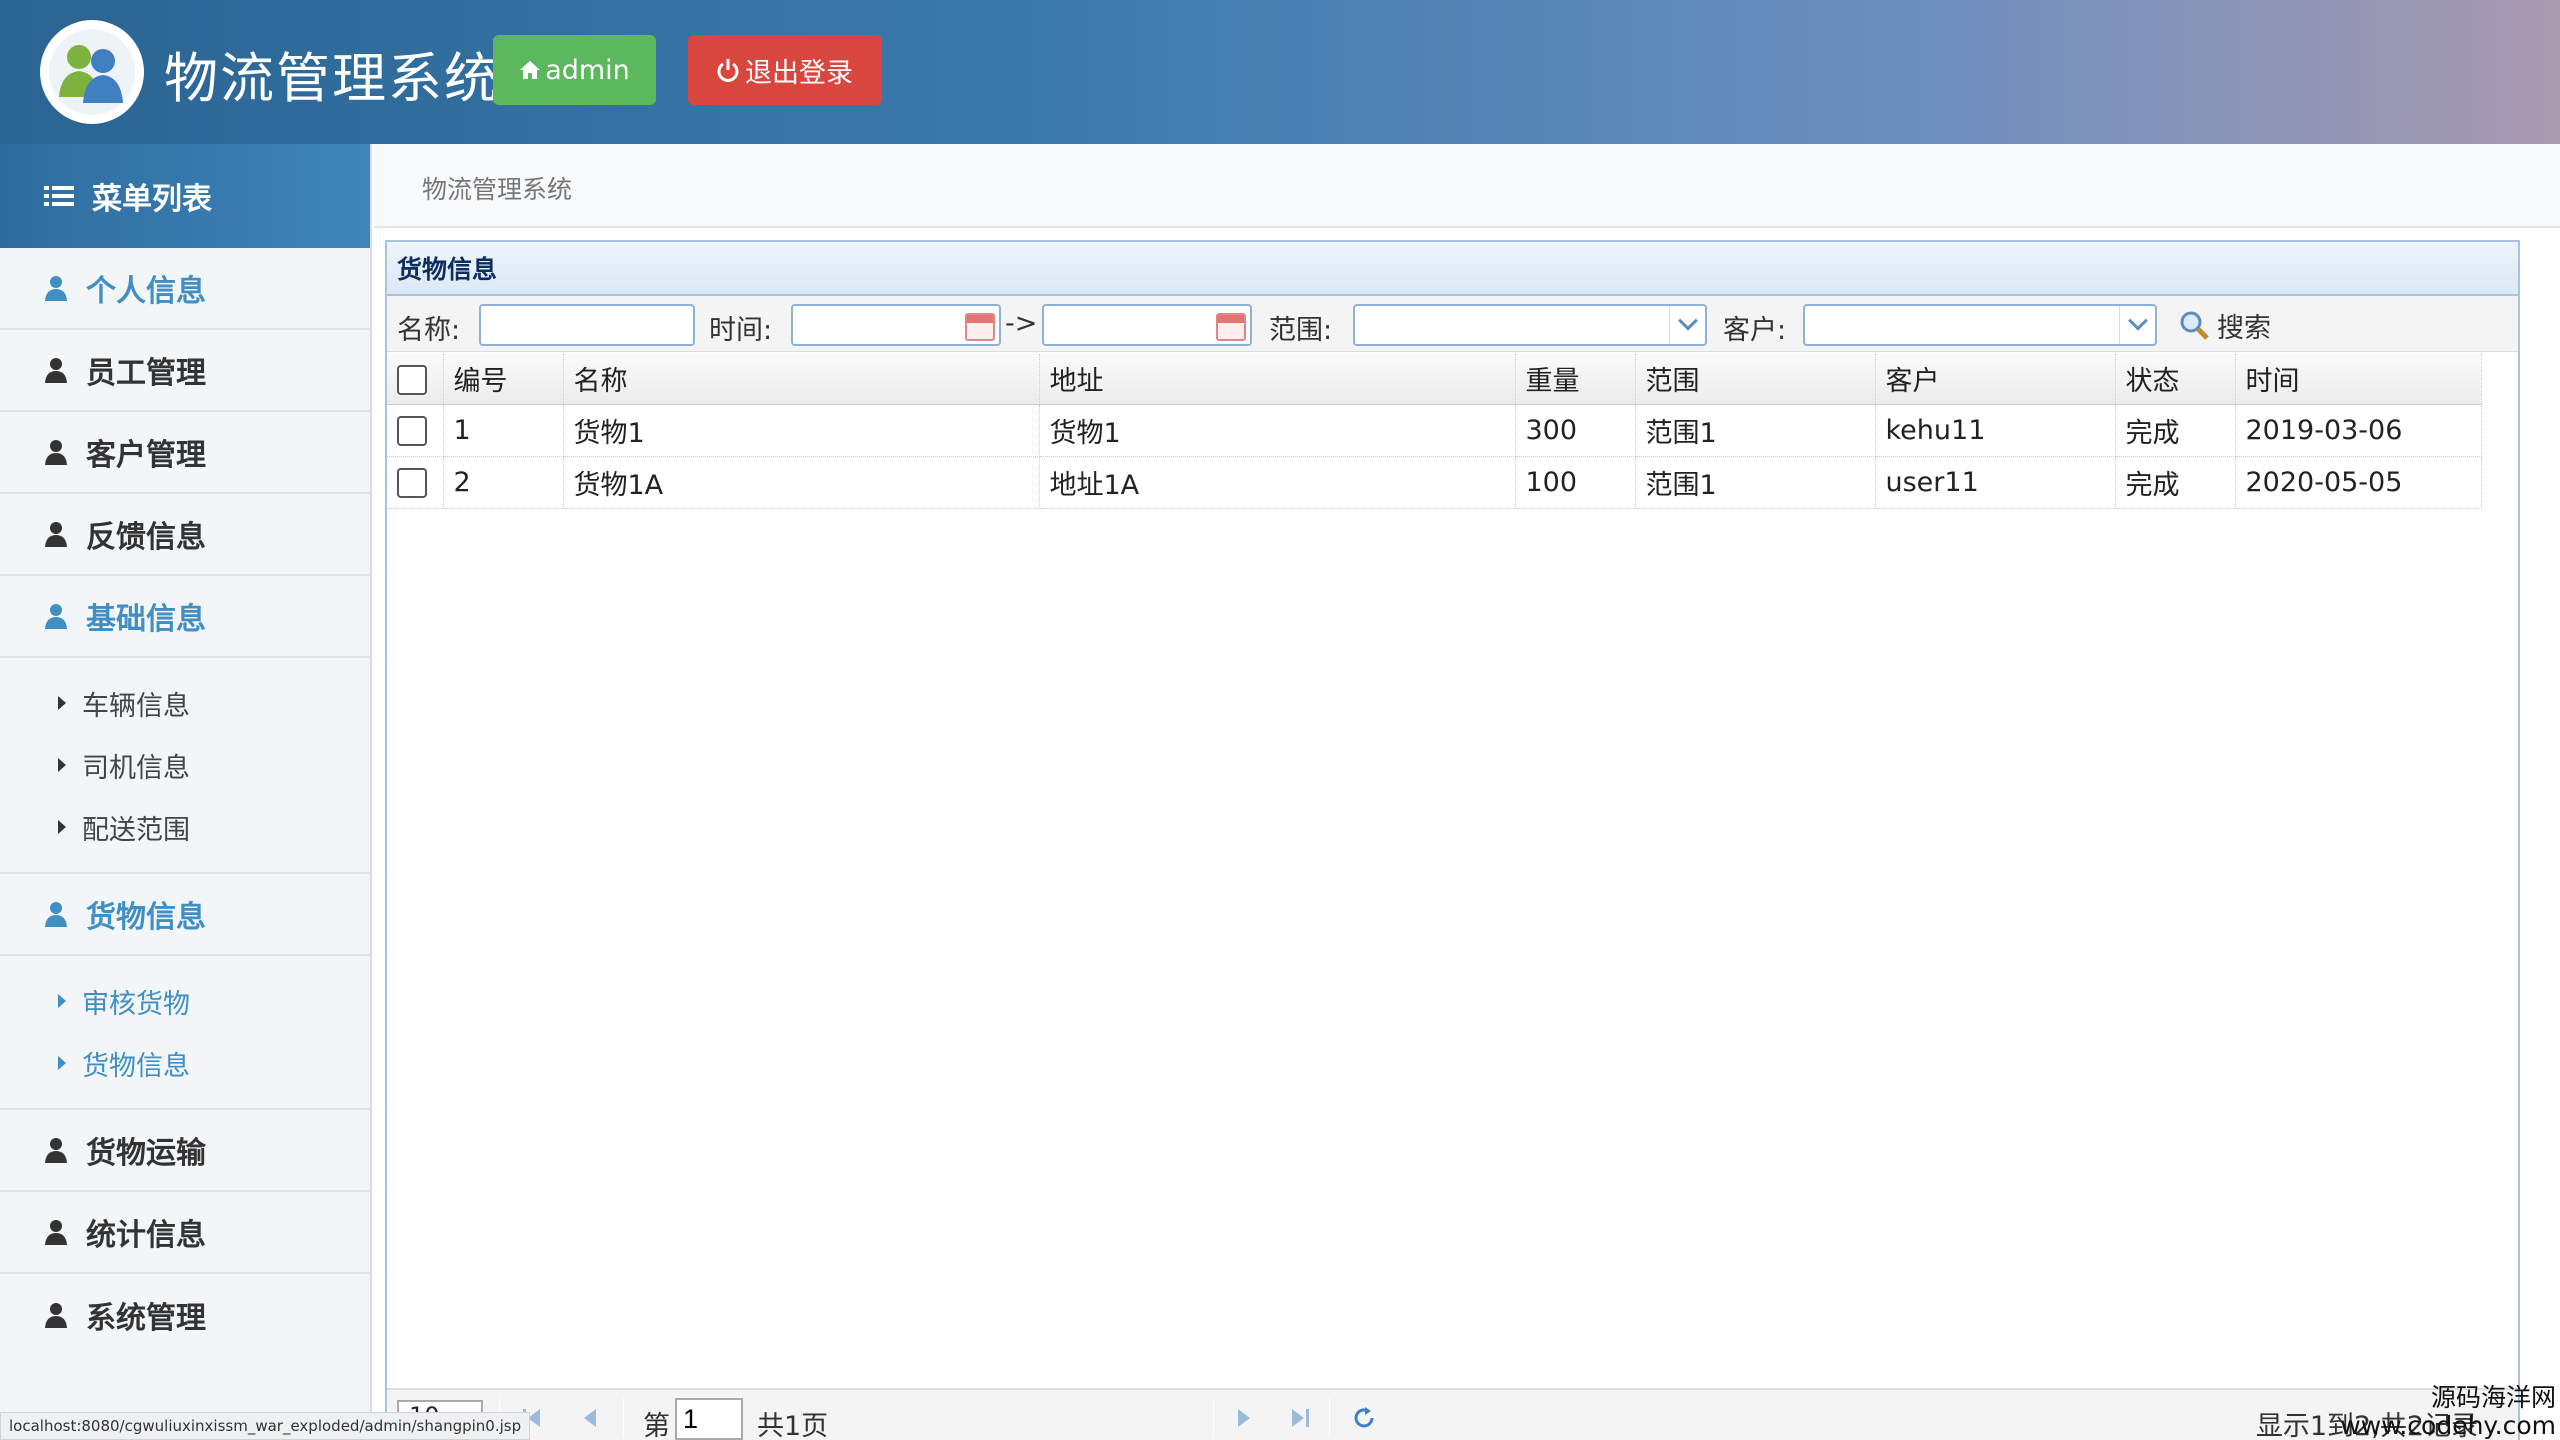 Image resolution: width=2560 pixels, height=1440 pixels. What do you see at coordinates (1452, 1414) in the screenshot?
I see `pagination-bar: 10 第 共1页 显示1到2,共2记录` at bounding box center [1452, 1414].